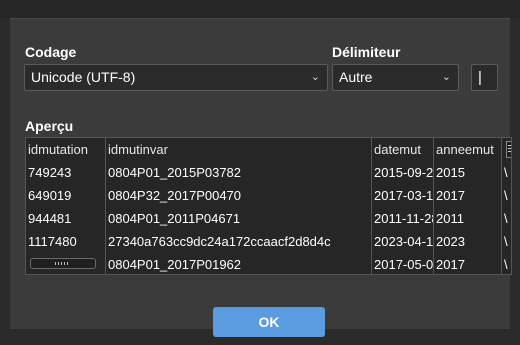  Describe the element at coordinates (395, 77) in the screenshot. I see `delimiter-select: Autre ⌄` at that location.